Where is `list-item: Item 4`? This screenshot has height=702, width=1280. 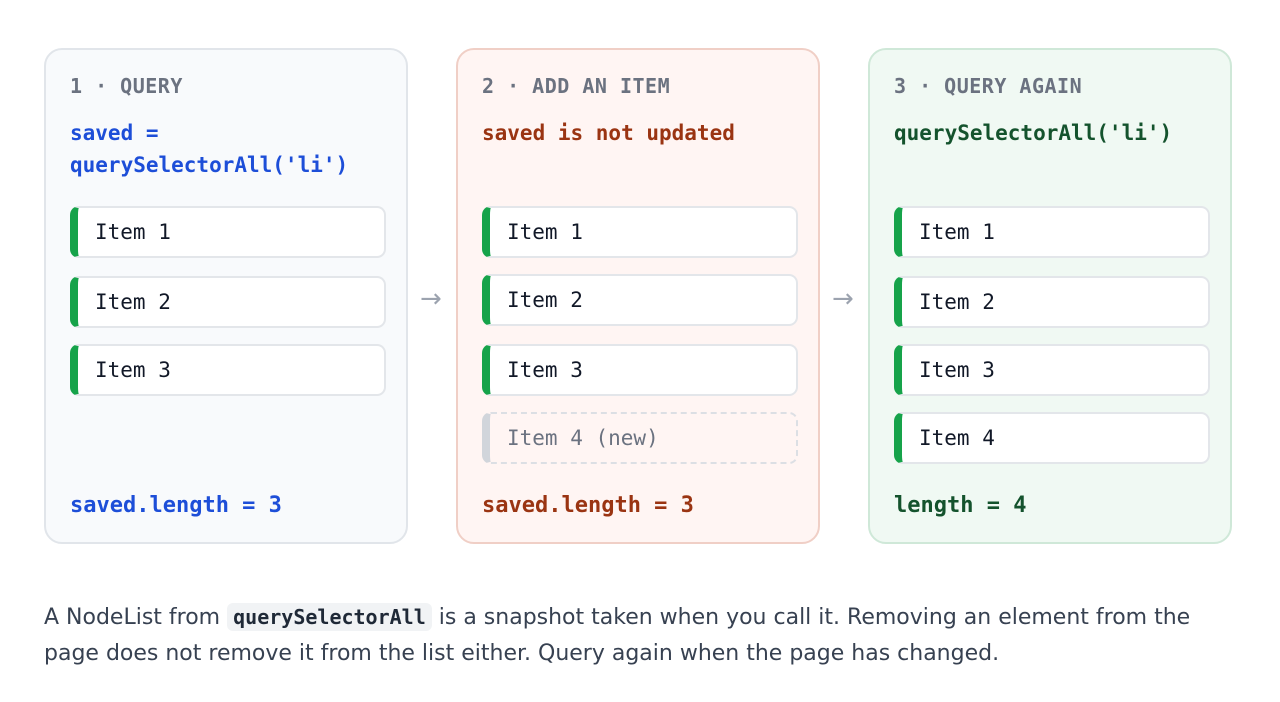
list-item: Item 4 is located at coordinates (1052, 438).